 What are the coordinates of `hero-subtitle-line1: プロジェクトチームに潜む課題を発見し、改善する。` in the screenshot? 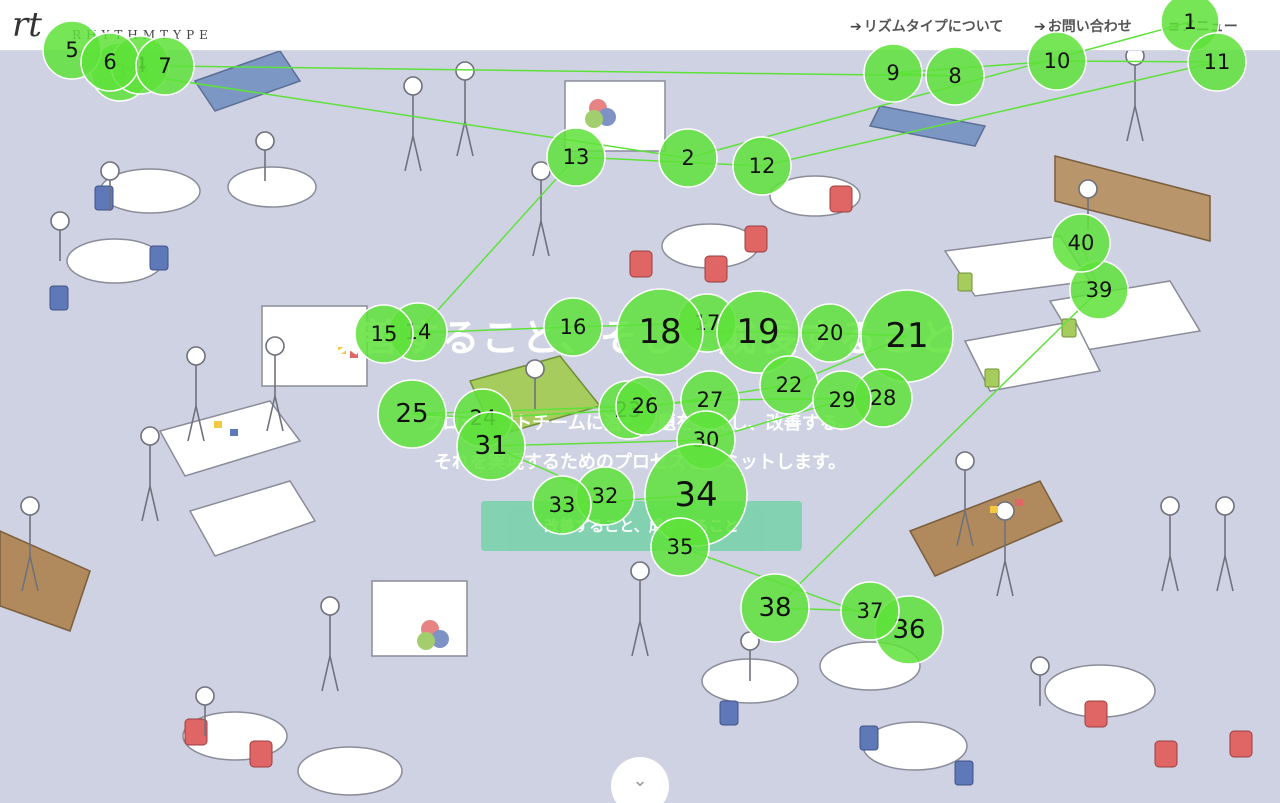 It's located at (640, 423).